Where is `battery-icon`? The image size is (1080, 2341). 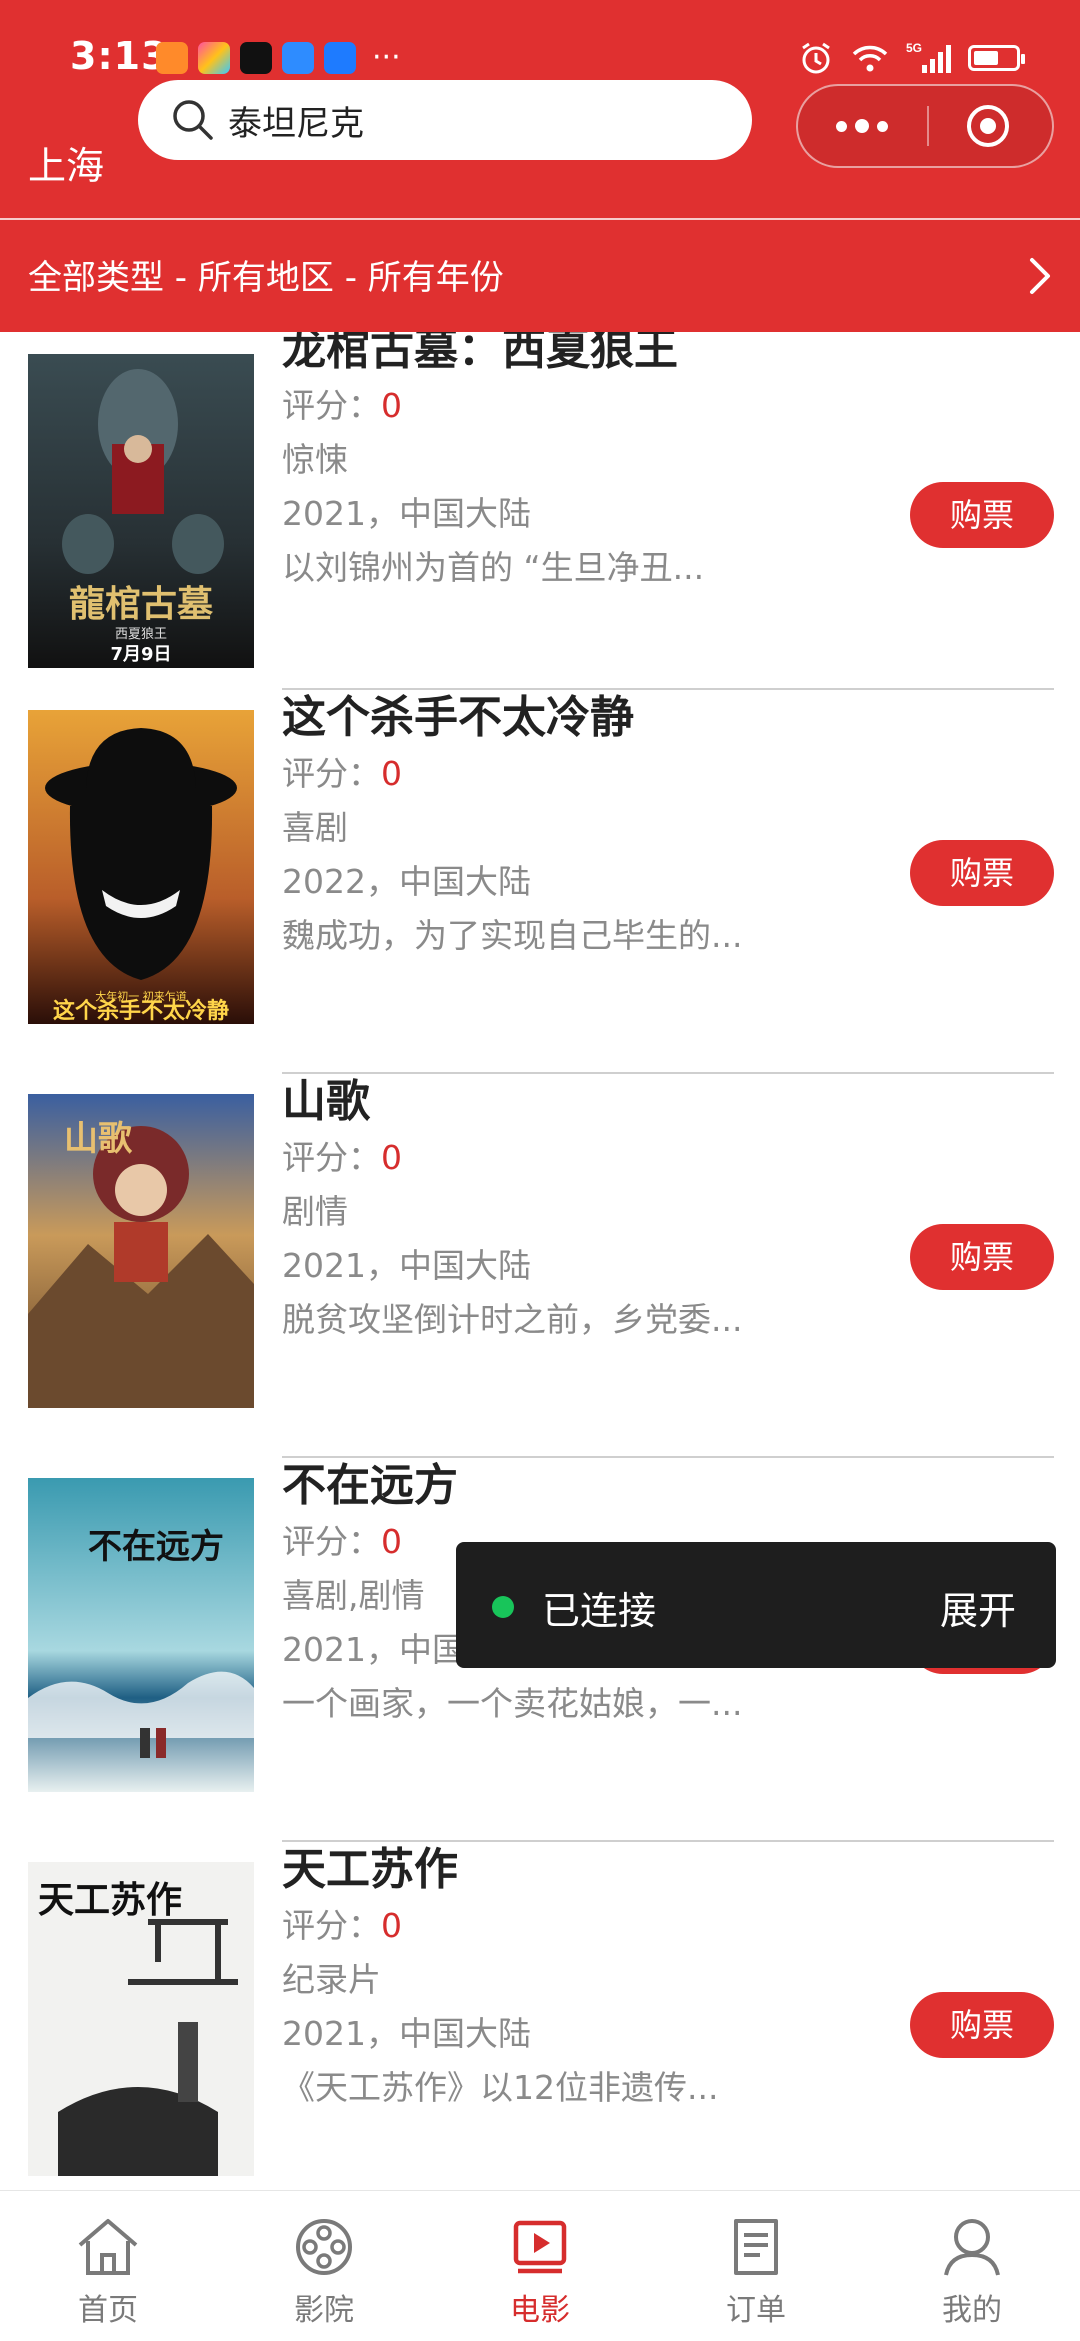
battery-icon is located at coordinates (996, 58).